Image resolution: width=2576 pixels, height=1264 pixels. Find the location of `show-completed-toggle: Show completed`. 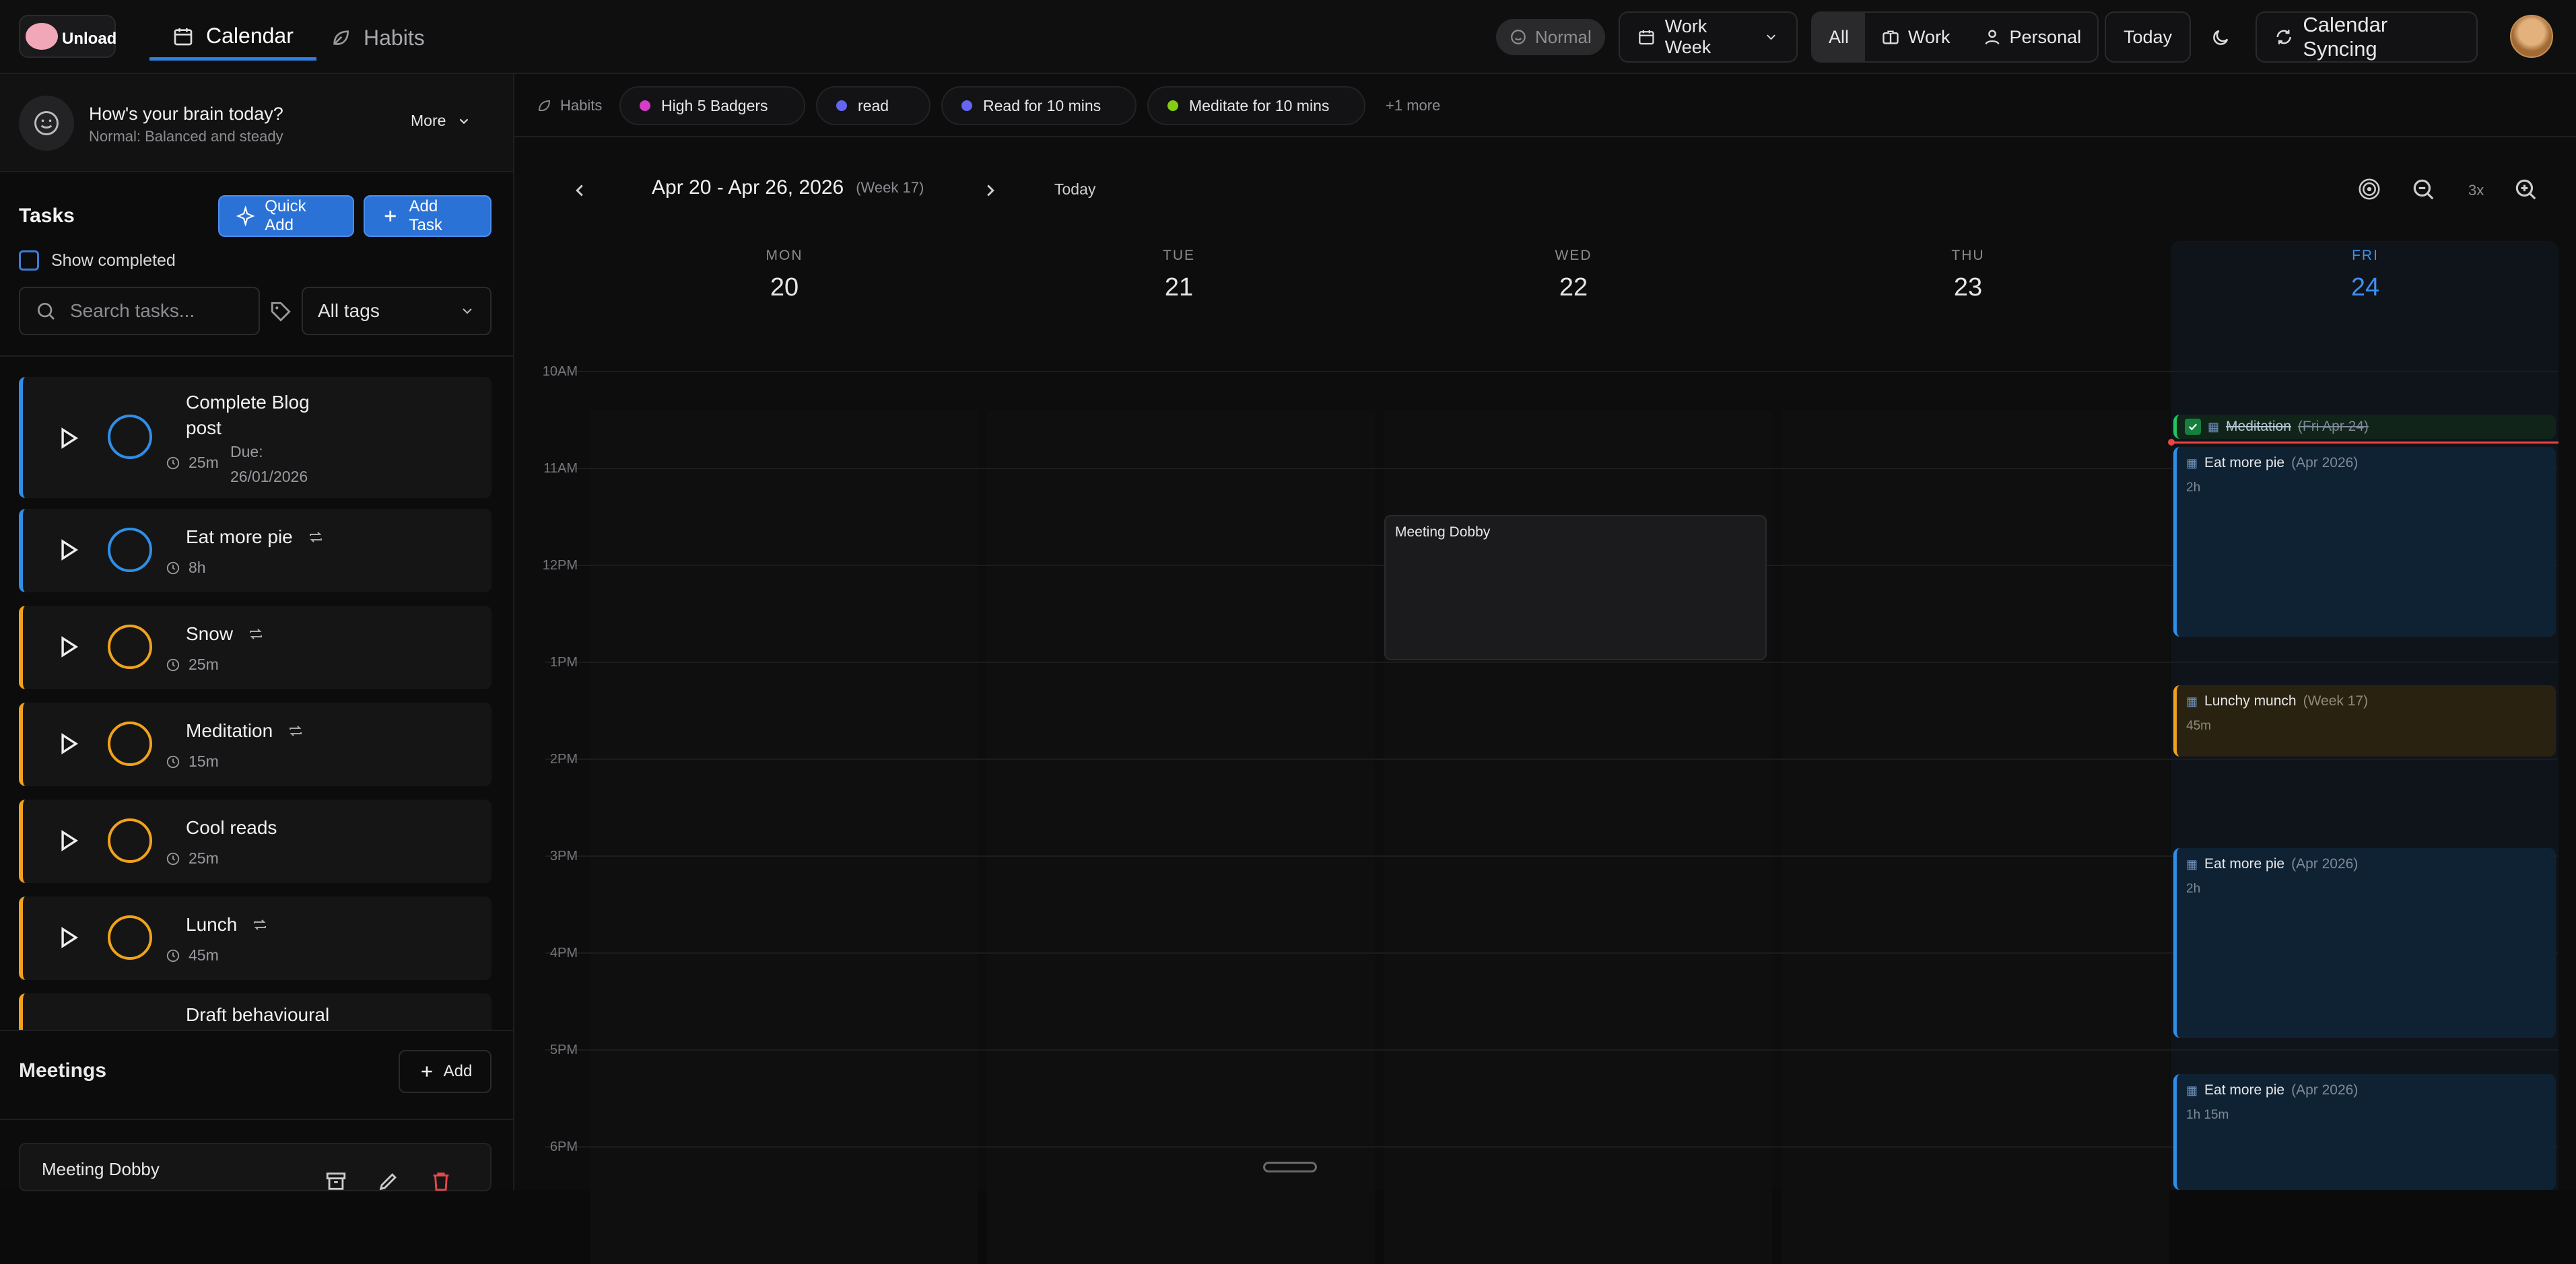

show-completed-toggle: Show completed is located at coordinates (97, 260).